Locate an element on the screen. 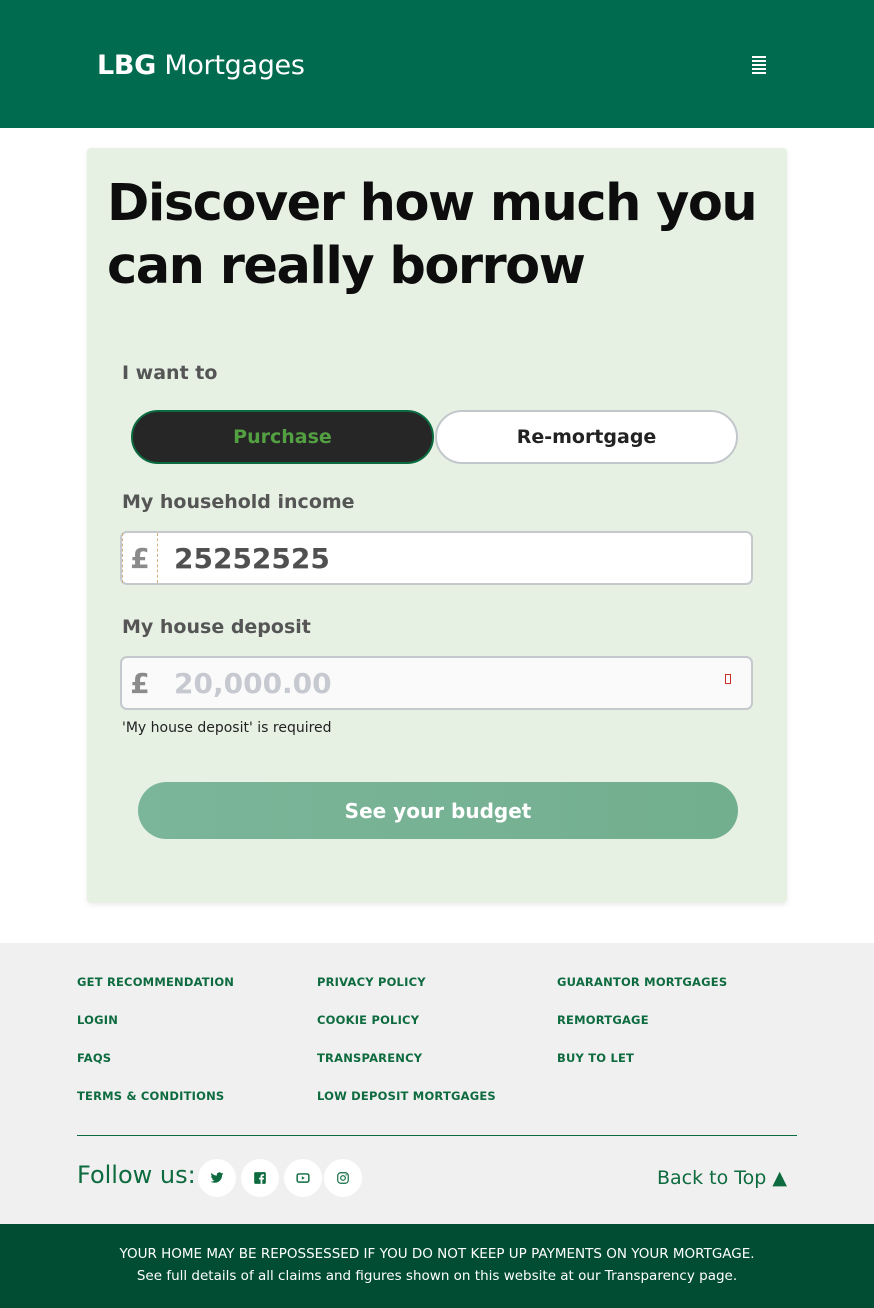 This screenshot has width=874, height=1308. youtube-icon is located at coordinates (303, 1178).